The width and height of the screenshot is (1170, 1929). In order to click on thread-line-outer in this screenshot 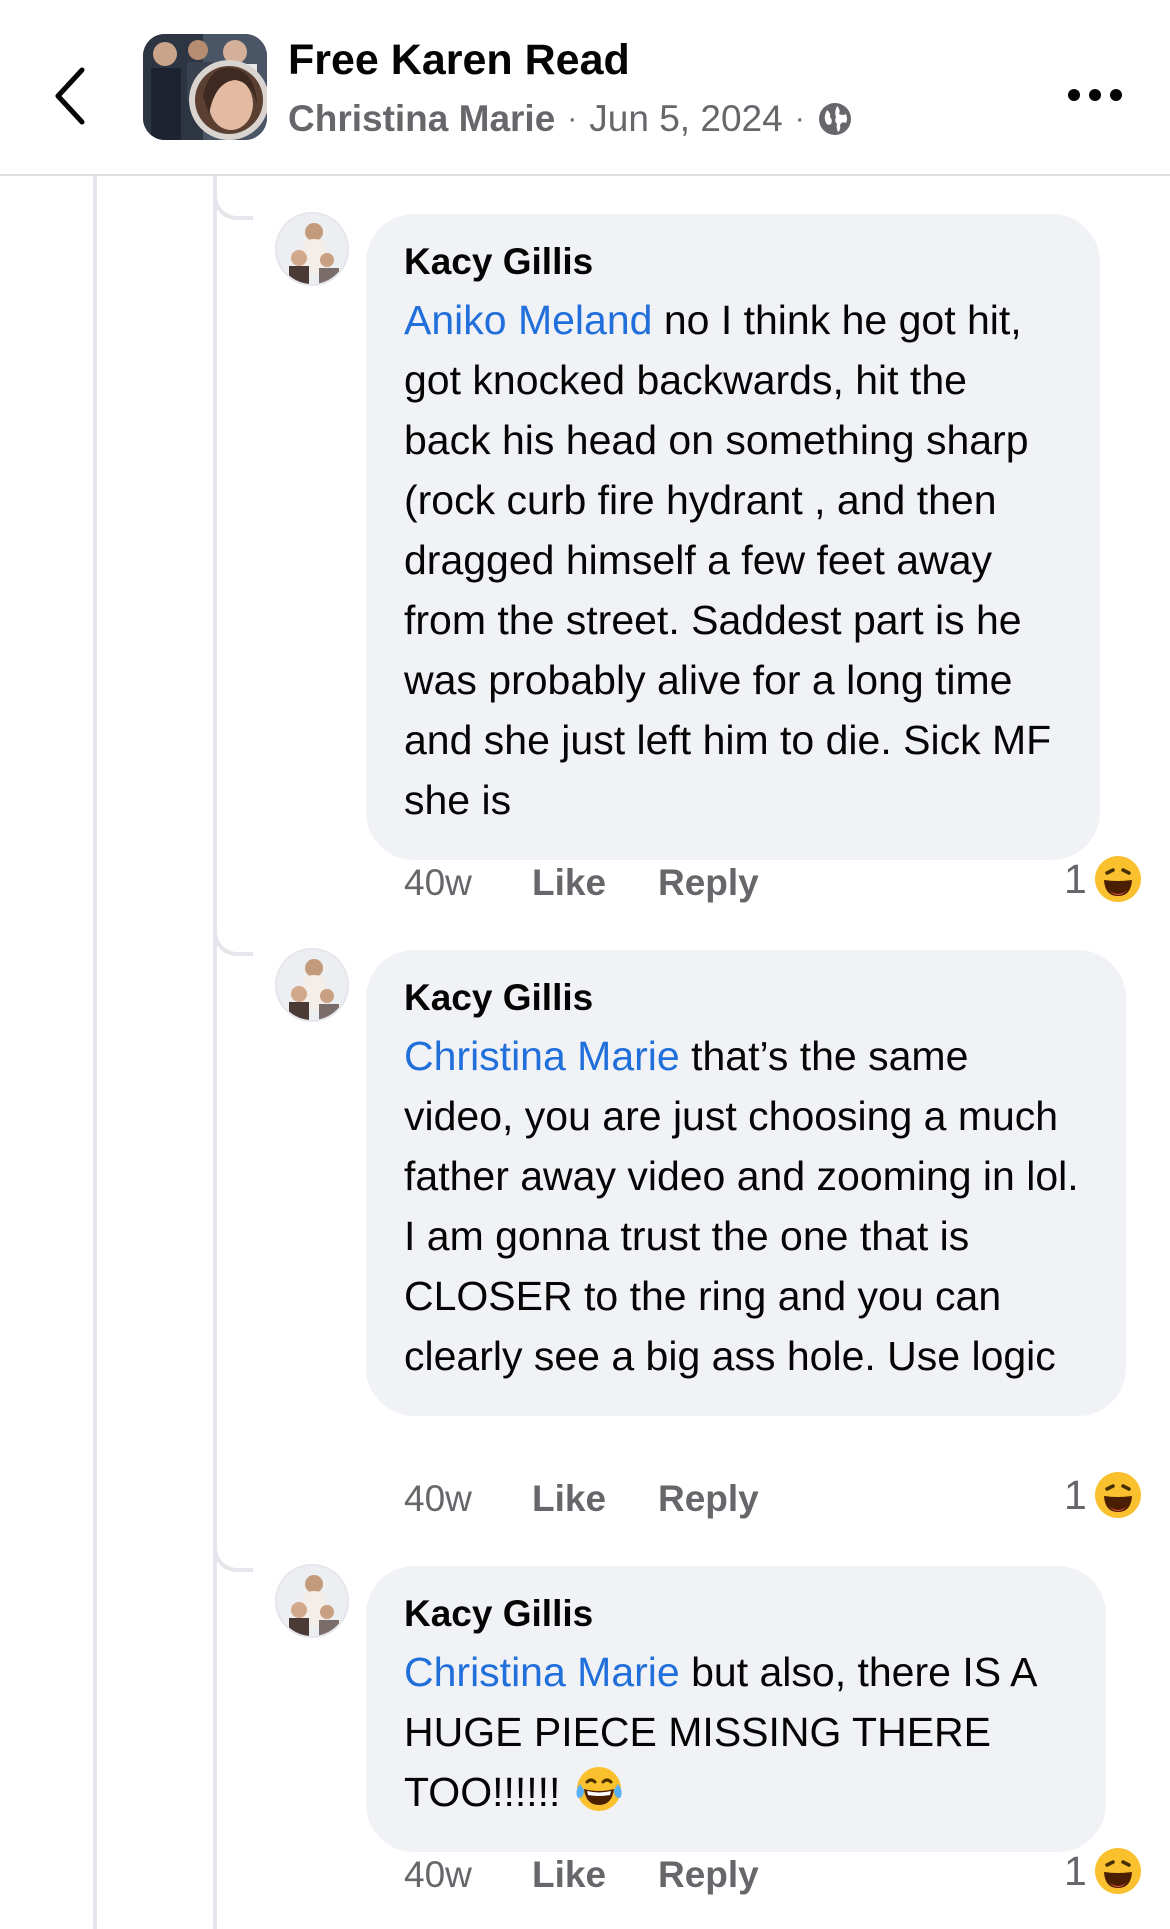, I will do `click(95, 1052)`.